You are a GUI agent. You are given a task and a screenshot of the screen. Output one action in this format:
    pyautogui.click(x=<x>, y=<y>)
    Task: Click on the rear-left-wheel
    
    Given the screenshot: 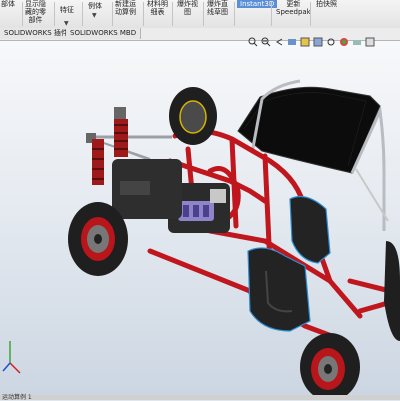 What is the action you would take?
    pyautogui.click(x=330, y=364)
    